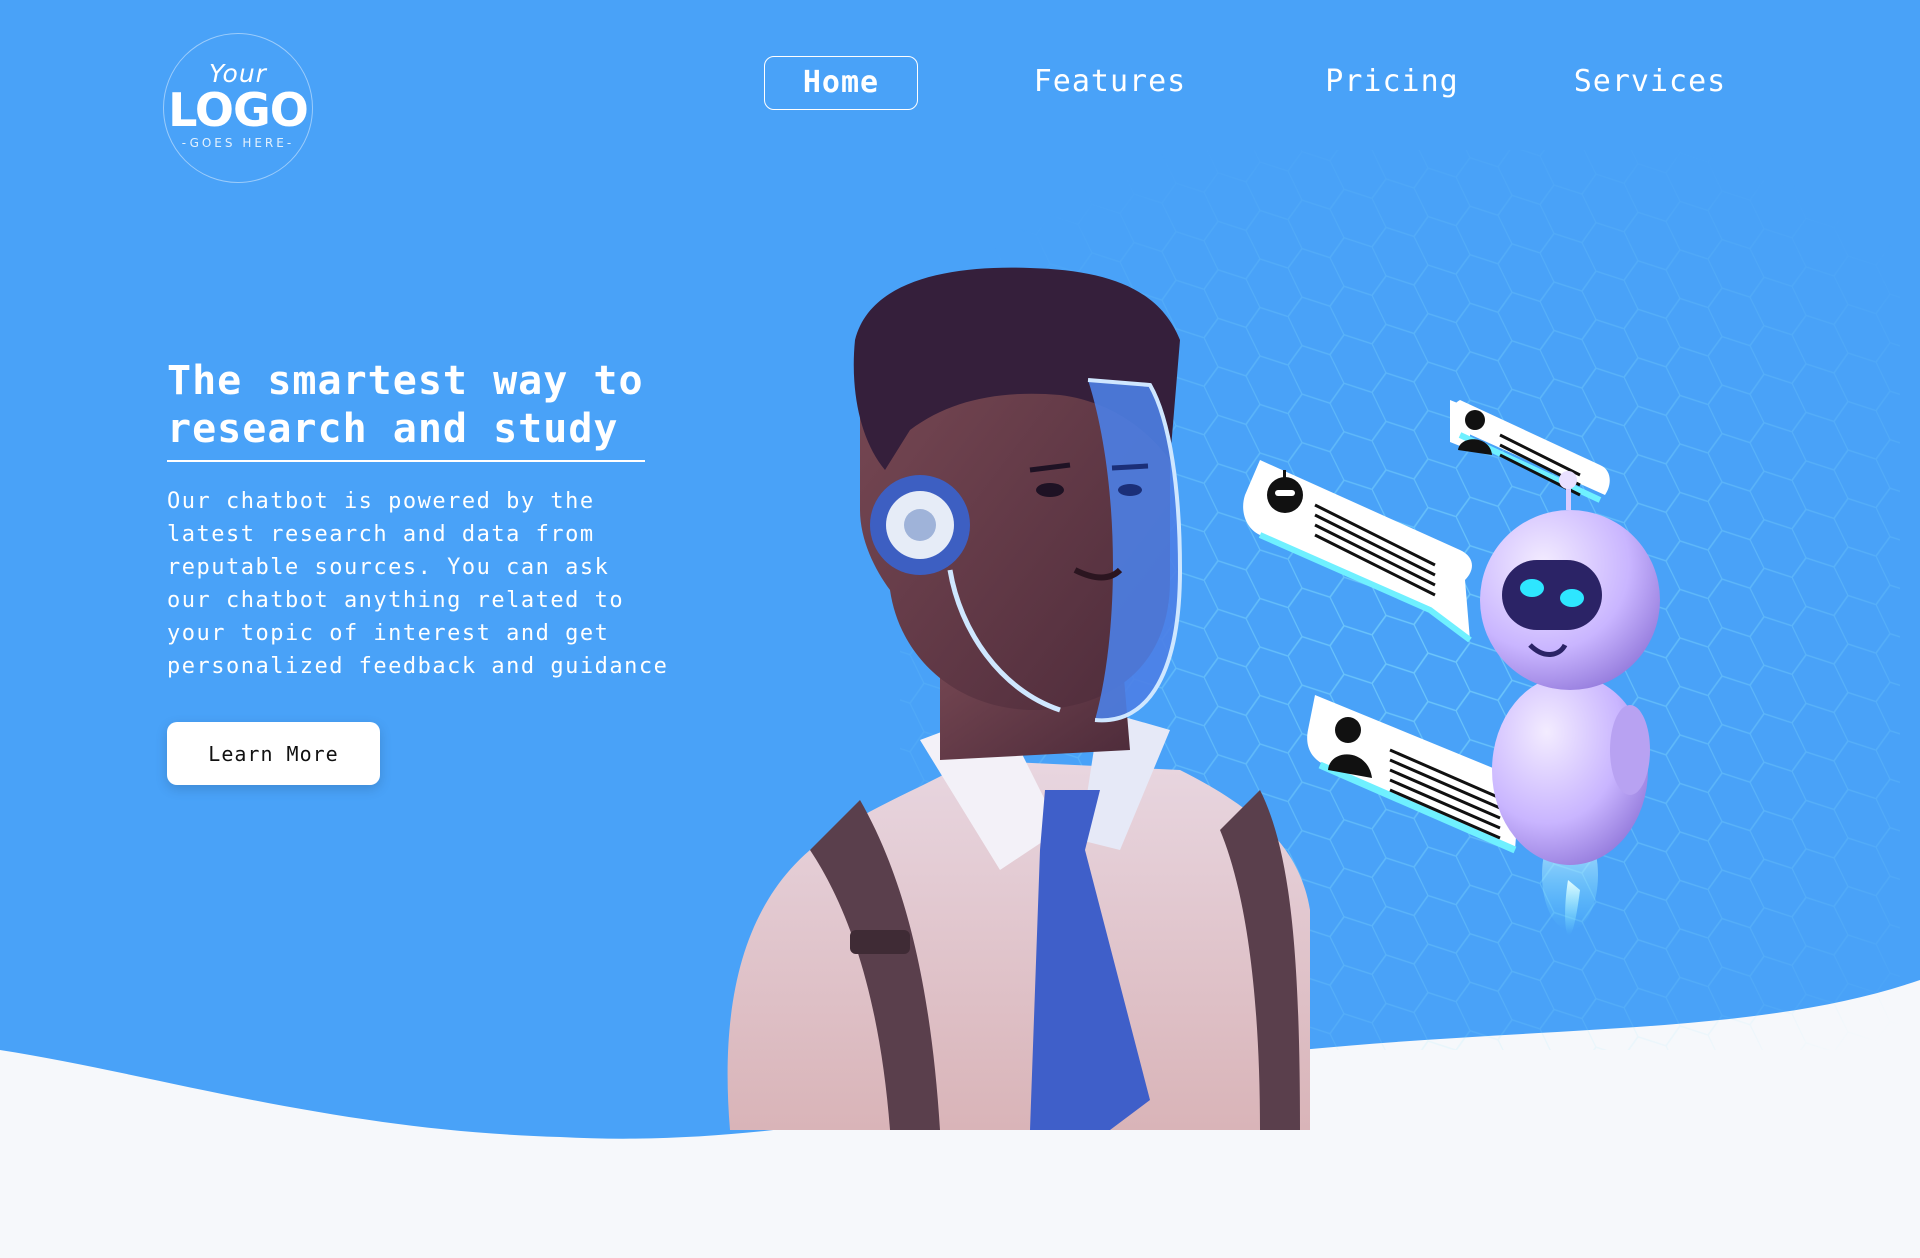  I want to click on description-line: our chatbot anything related to, so click(396, 600).